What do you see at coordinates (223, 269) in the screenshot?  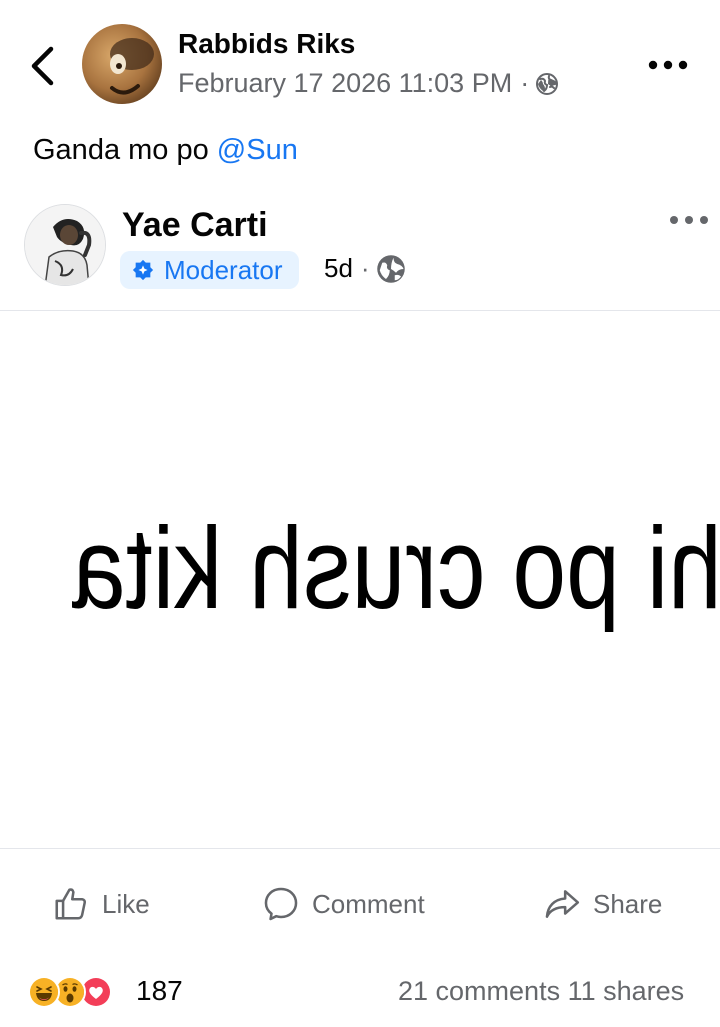 I see `moderator-badge-label: Moderator` at bounding box center [223, 269].